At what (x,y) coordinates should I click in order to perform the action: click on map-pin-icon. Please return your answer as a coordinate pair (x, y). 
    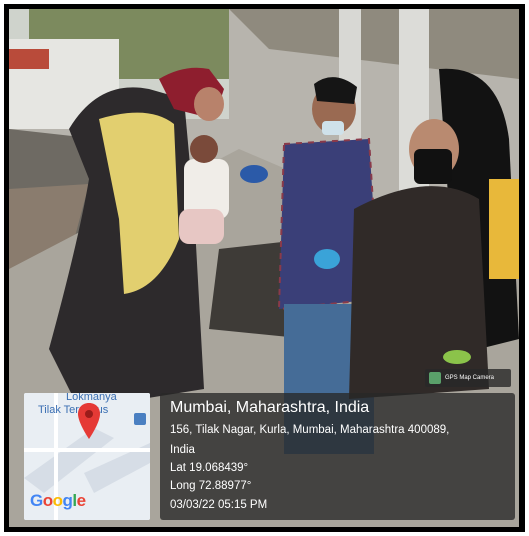
    Looking at the image, I should click on (89, 421).